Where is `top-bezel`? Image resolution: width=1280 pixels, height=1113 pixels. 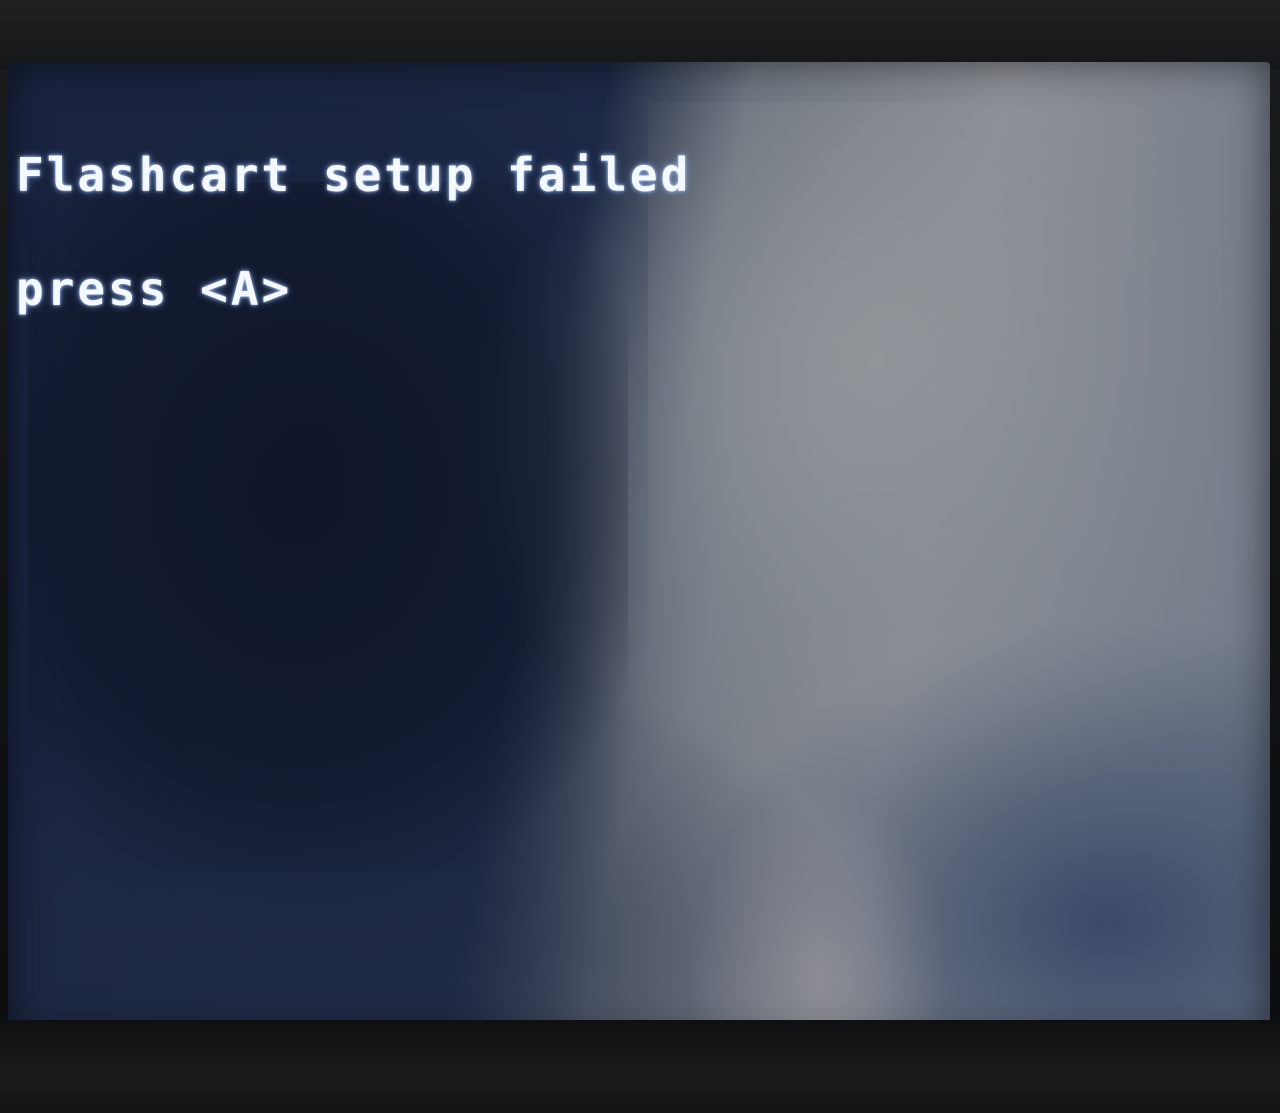 top-bezel is located at coordinates (640, 35).